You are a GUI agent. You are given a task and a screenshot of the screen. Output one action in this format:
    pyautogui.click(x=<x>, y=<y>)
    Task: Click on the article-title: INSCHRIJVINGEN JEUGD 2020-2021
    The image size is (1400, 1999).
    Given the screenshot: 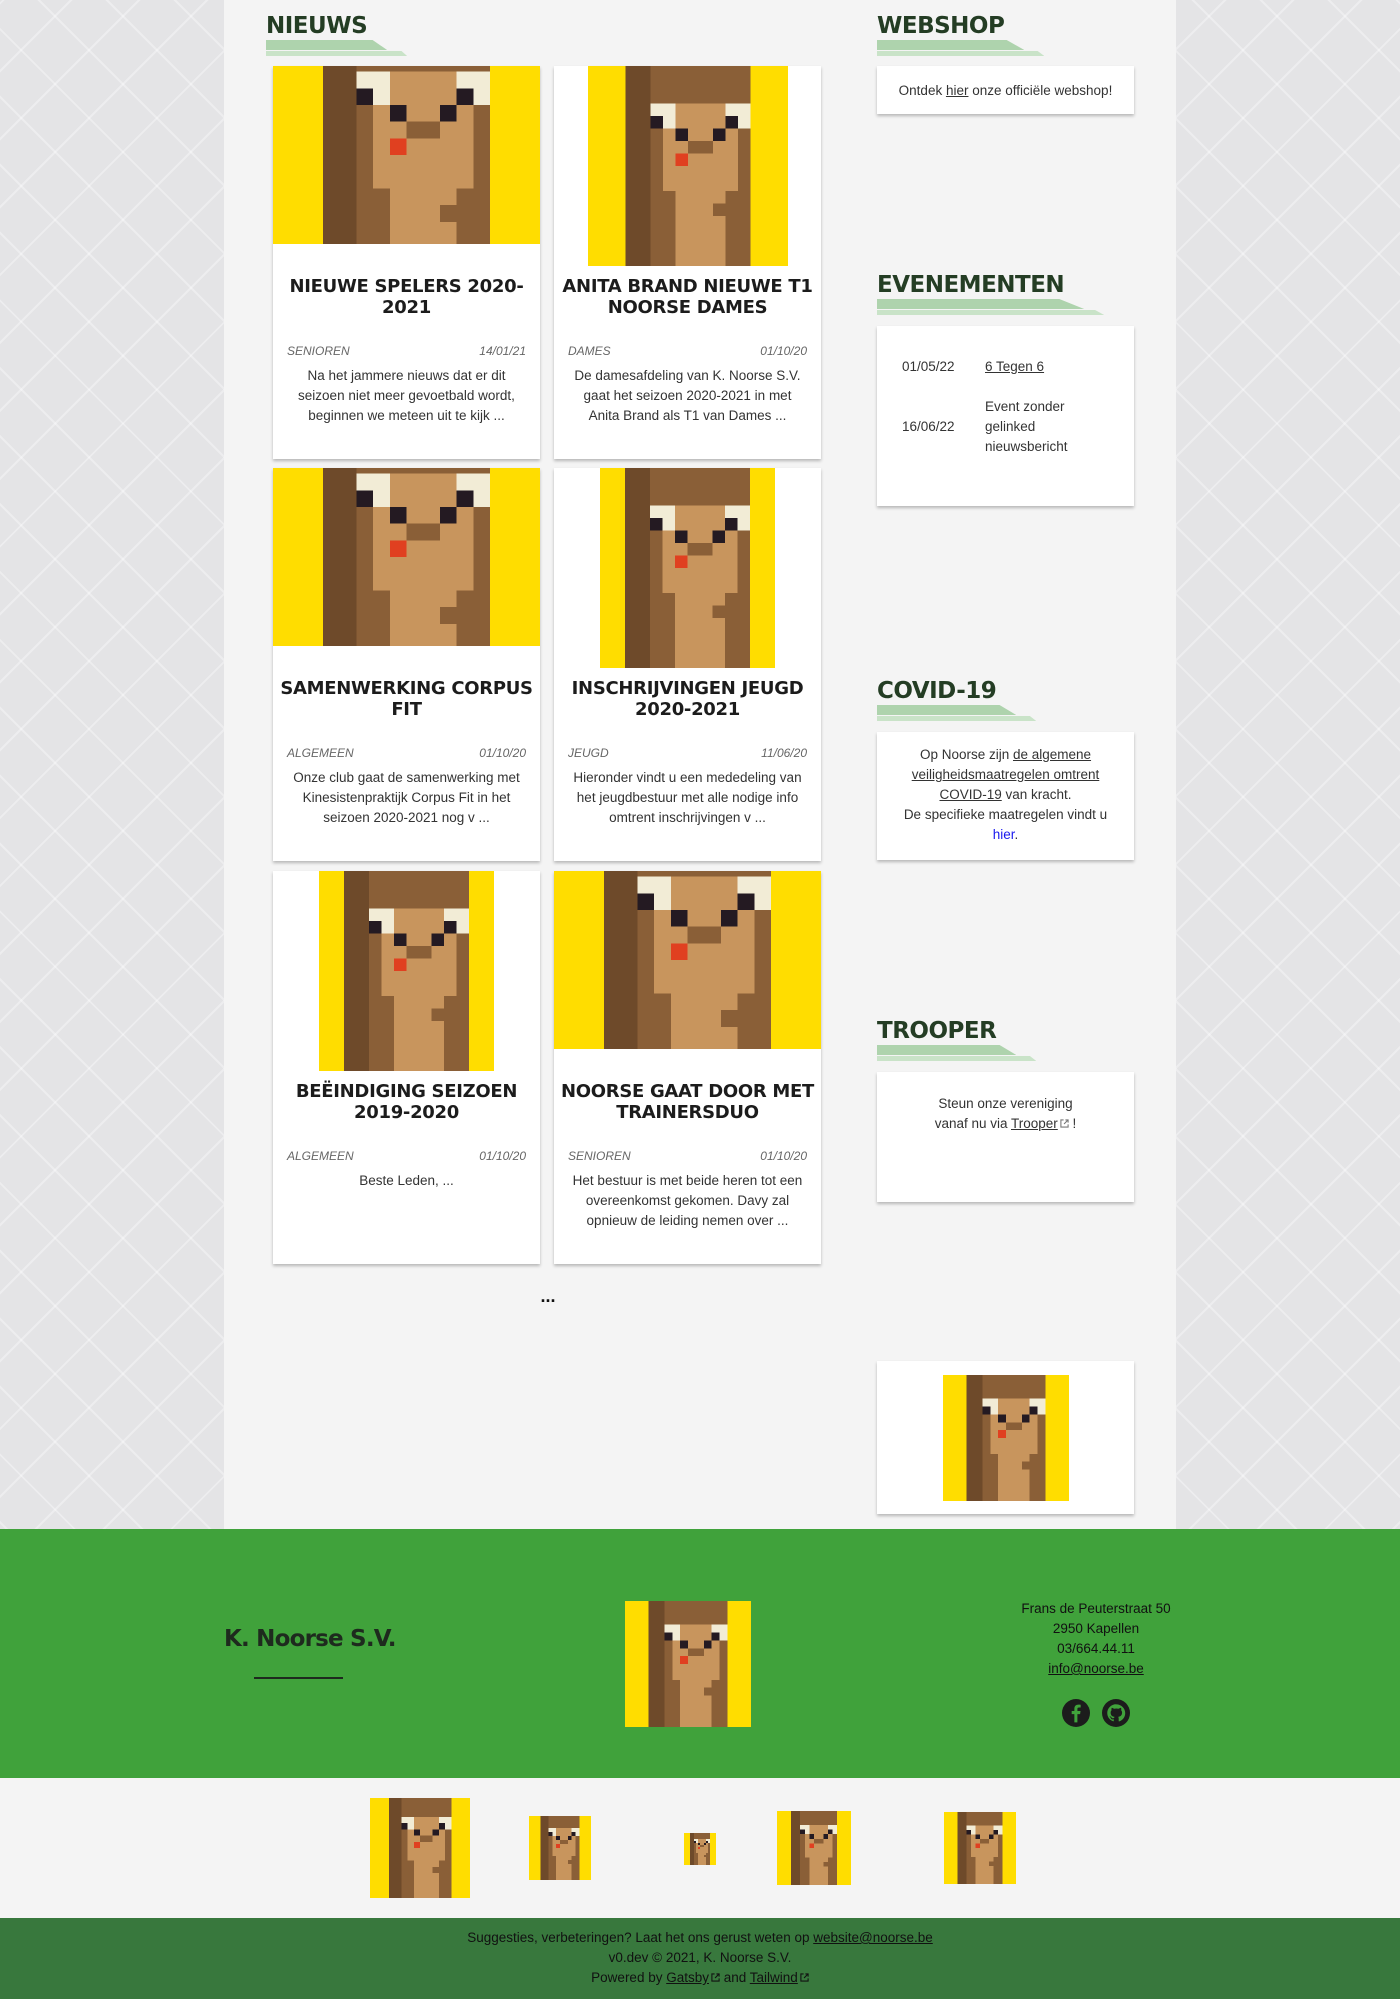 What is the action you would take?
    pyautogui.click(x=687, y=699)
    